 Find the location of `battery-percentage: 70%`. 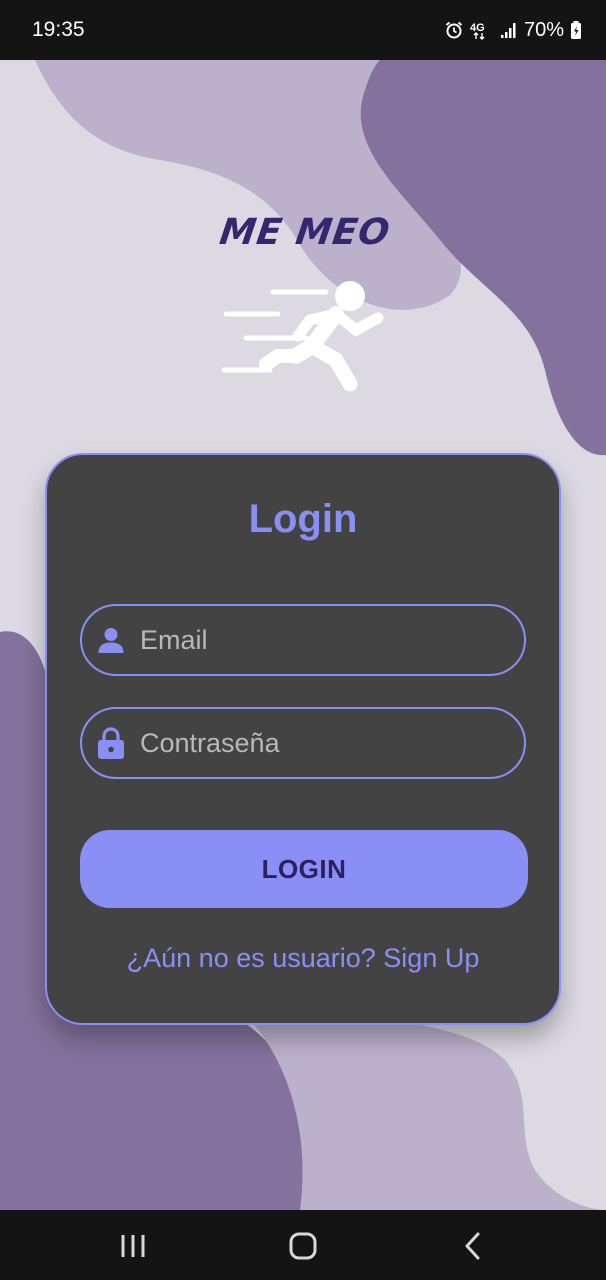

battery-percentage: 70% is located at coordinates (543, 29).